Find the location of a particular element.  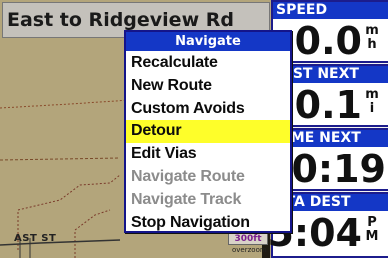

map-scale: 300ft is located at coordinates (248, 239).